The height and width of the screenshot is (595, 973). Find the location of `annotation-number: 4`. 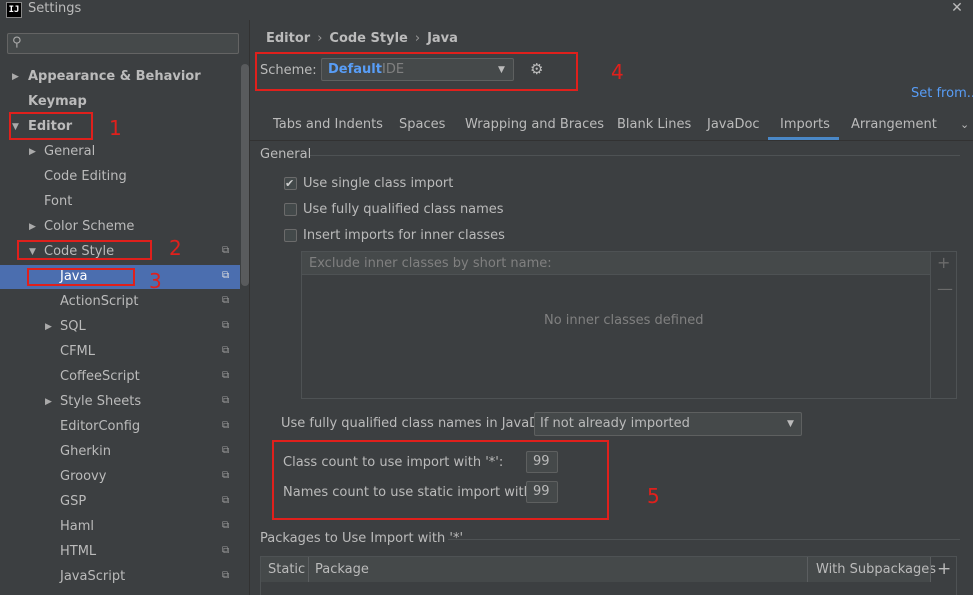

annotation-number: 4 is located at coordinates (617, 72).